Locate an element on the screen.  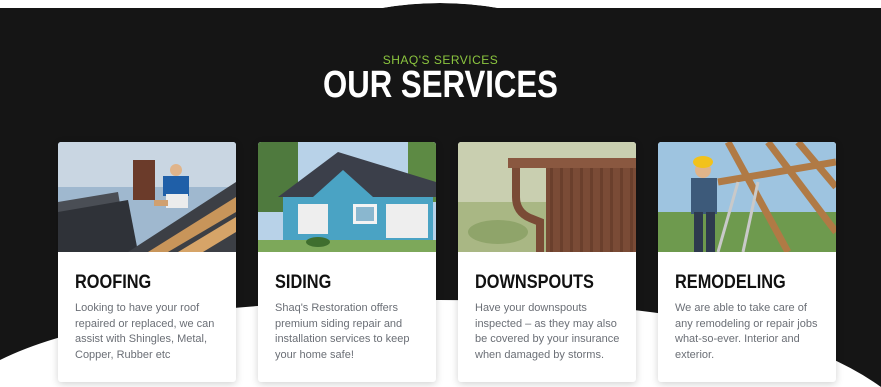
roofing-photo is located at coordinates (147, 197).